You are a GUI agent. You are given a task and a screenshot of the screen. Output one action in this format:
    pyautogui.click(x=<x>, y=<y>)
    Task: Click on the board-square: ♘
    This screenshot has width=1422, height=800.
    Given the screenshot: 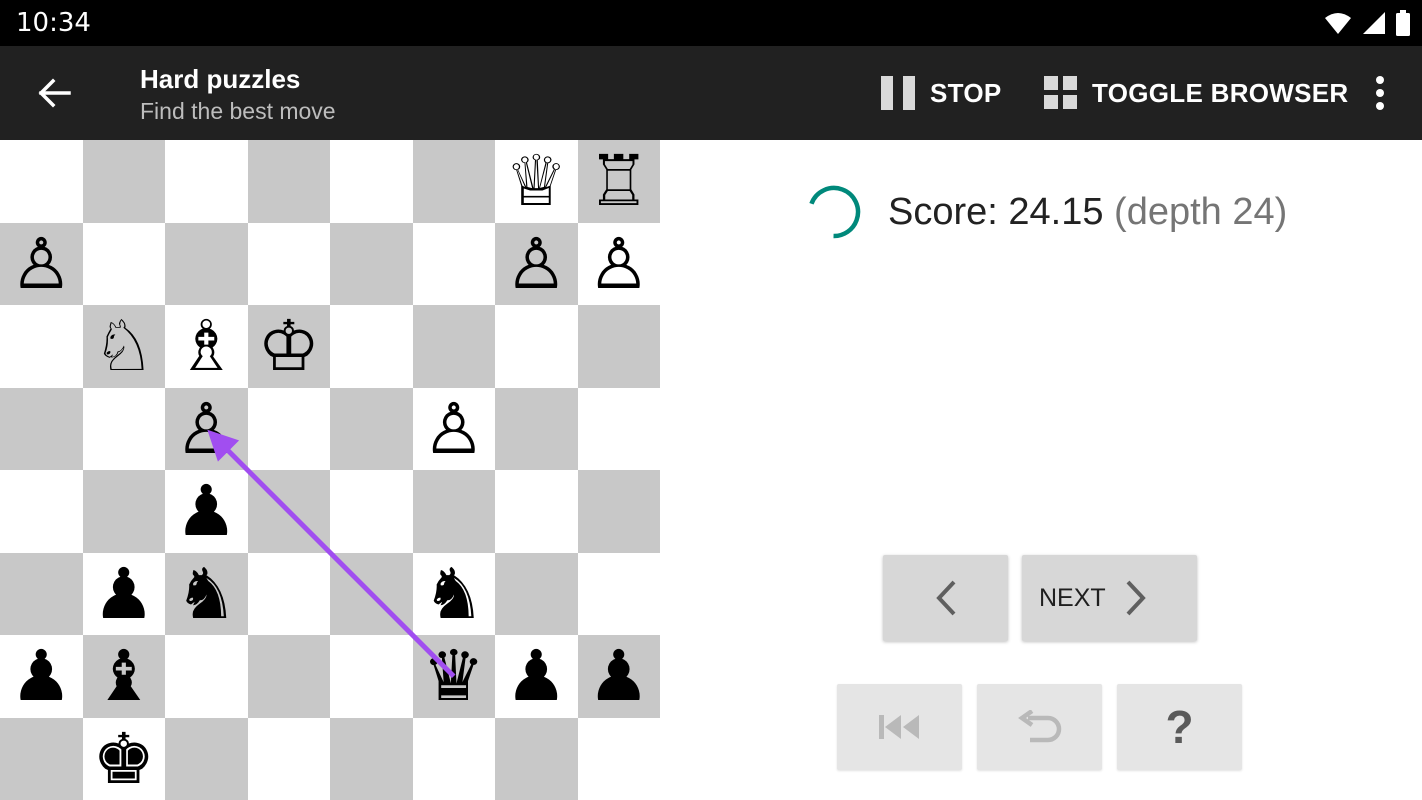 What is the action you would take?
    pyautogui.click(x=123, y=346)
    